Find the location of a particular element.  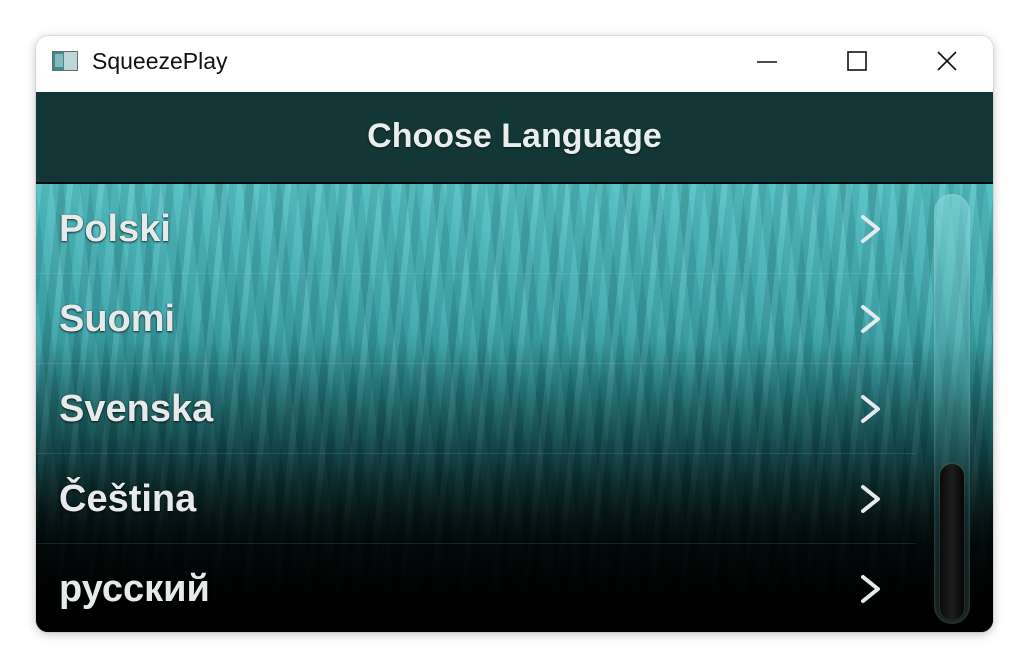

minimize-button is located at coordinates (767, 61).